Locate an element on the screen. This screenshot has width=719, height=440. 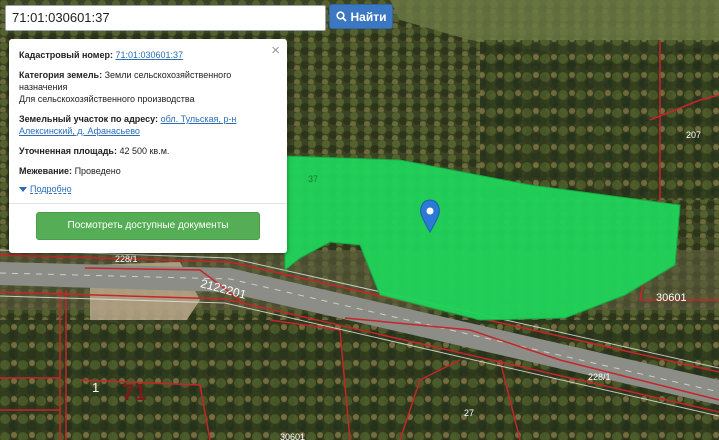
area-row: Уточненная площадь: 42 500 кв.м. is located at coordinates (148, 151).